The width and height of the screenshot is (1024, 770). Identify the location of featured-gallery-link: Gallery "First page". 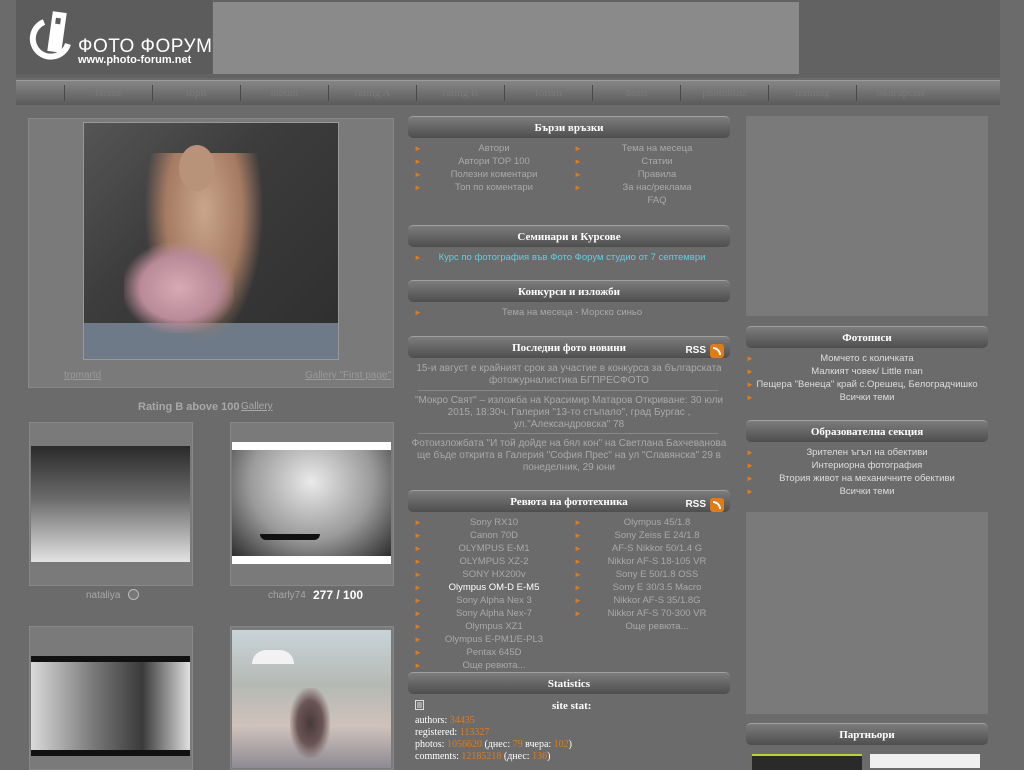
(348, 375).